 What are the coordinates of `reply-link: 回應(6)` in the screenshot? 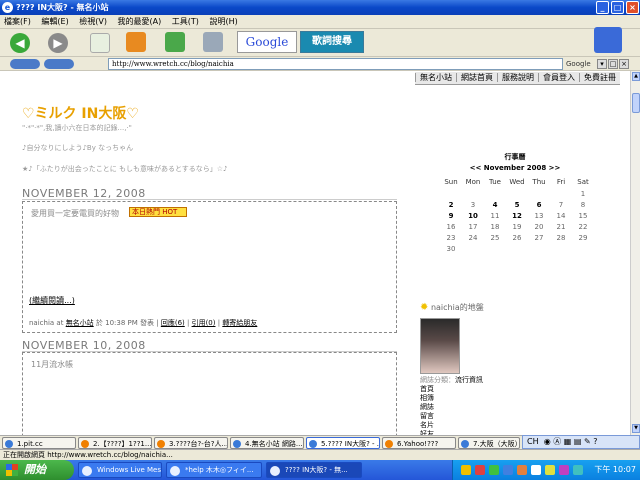 It's located at (173, 323).